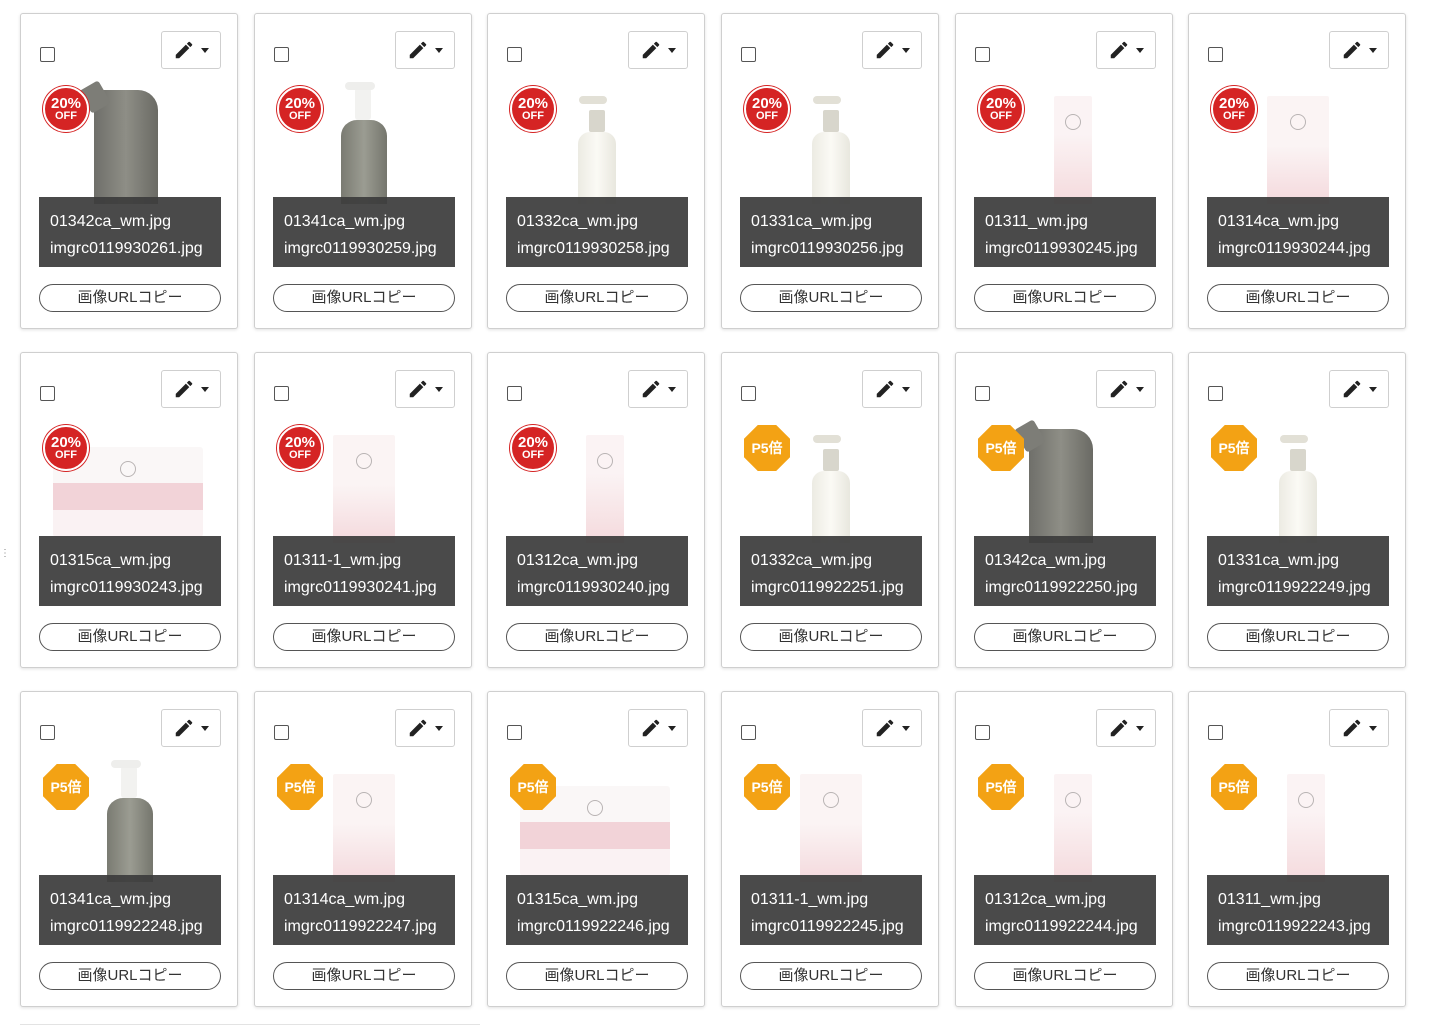 This screenshot has height=1030, width=1429. What do you see at coordinates (811, 221) in the screenshot?
I see `file-name: 01331ca_wm.jpg` at bounding box center [811, 221].